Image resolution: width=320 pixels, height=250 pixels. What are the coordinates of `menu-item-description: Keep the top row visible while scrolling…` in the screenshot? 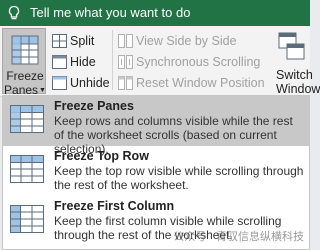 It's located at (179, 178).